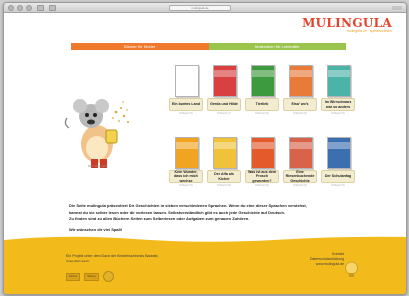  Describe the element at coordinates (277, 46) in the screenshot. I see `tab-materials-for-teachers: Materialien für Lehrkräfte` at that location.